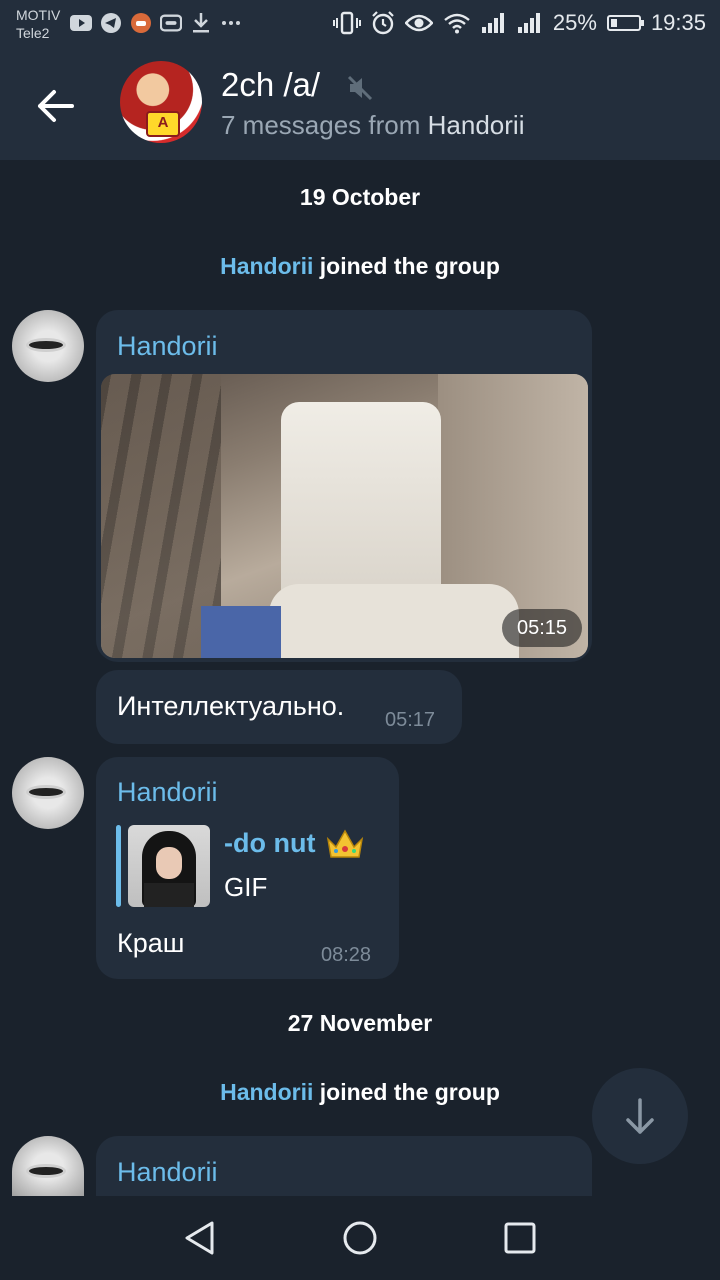 The image size is (720, 1280). Describe the element at coordinates (151, 943) in the screenshot. I see `message-text: Краш` at that location.